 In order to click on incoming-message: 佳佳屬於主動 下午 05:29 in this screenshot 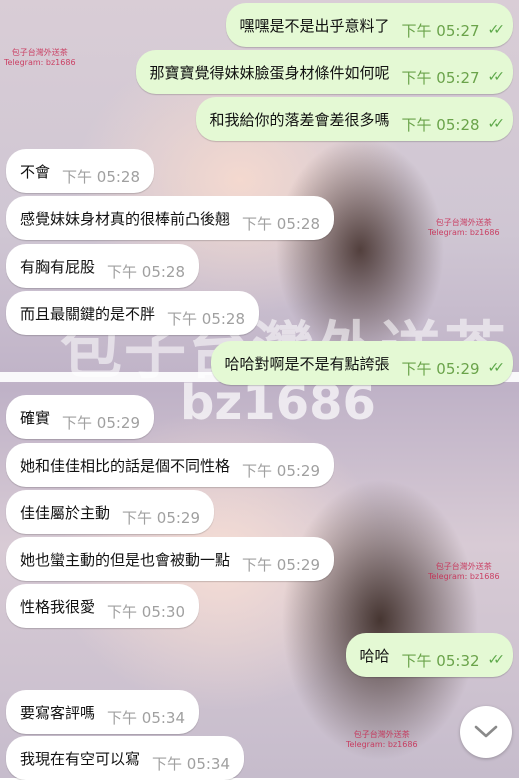, I will do `click(110, 512)`.